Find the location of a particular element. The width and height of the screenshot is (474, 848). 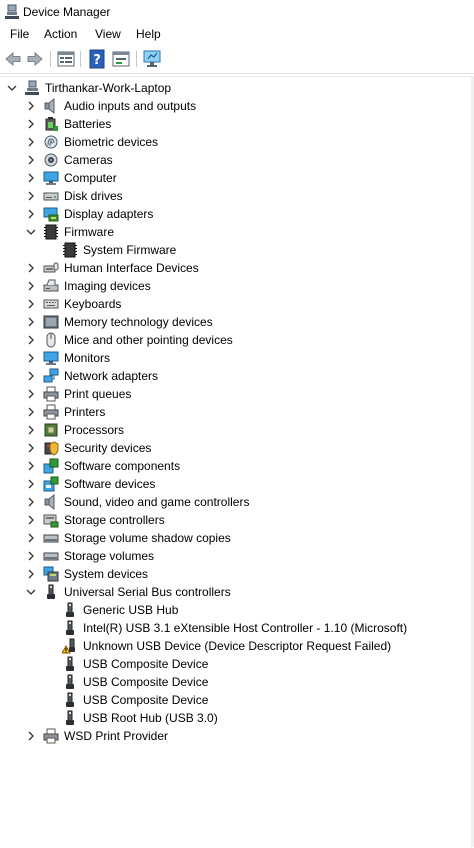

tree-category-human-interface-devices: Human Interface Devices is located at coordinates (237, 268).